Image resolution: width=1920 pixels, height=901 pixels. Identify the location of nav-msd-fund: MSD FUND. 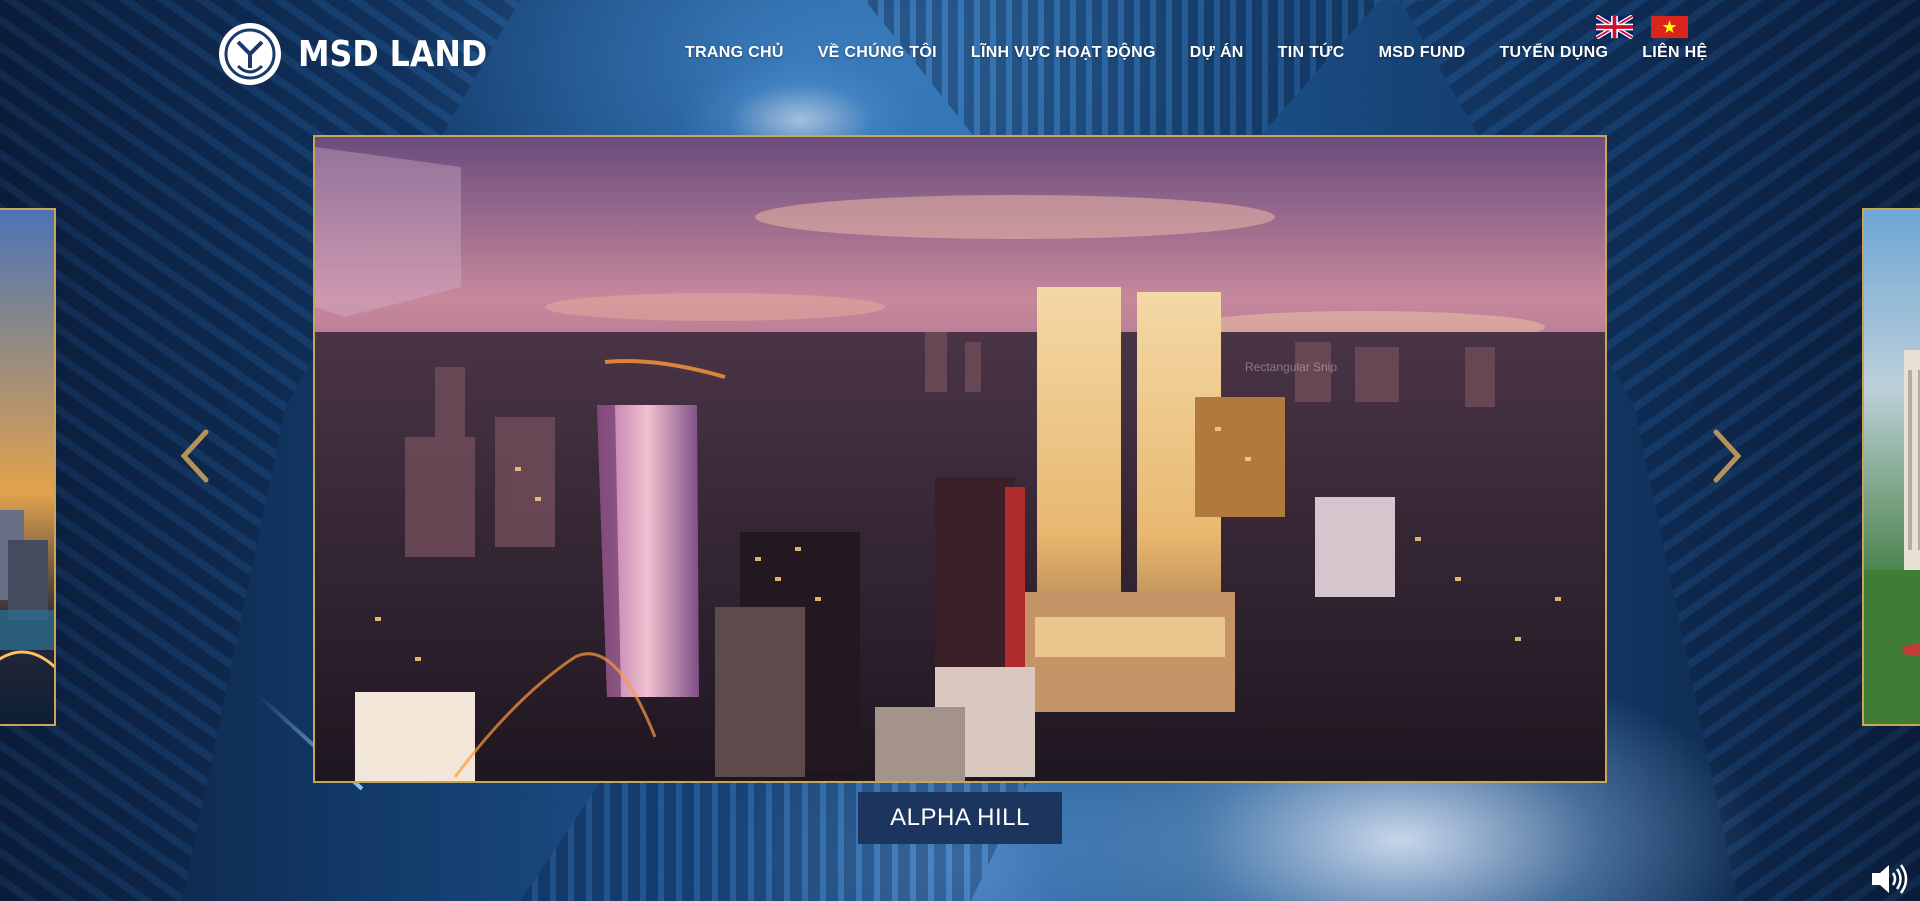
(1422, 53).